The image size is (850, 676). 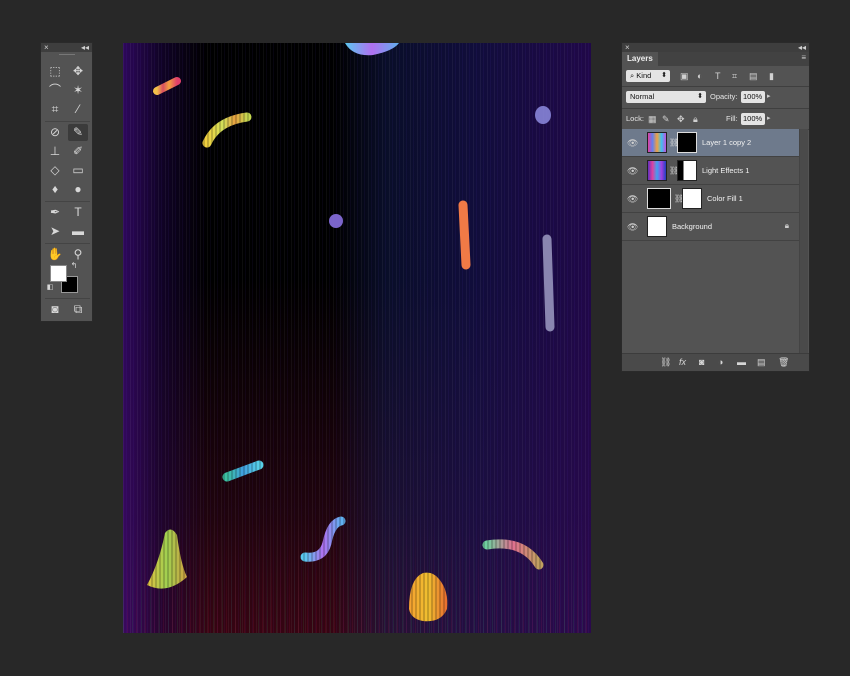 What do you see at coordinates (640, 59) in the screenshot?
I see `tab-layers: Layers` at bounding box center [640, 59].